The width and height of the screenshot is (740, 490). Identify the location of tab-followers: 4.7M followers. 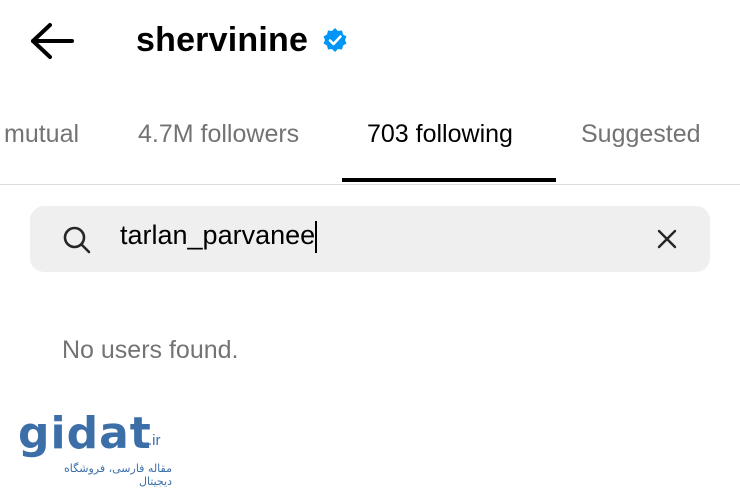
(218, 134).